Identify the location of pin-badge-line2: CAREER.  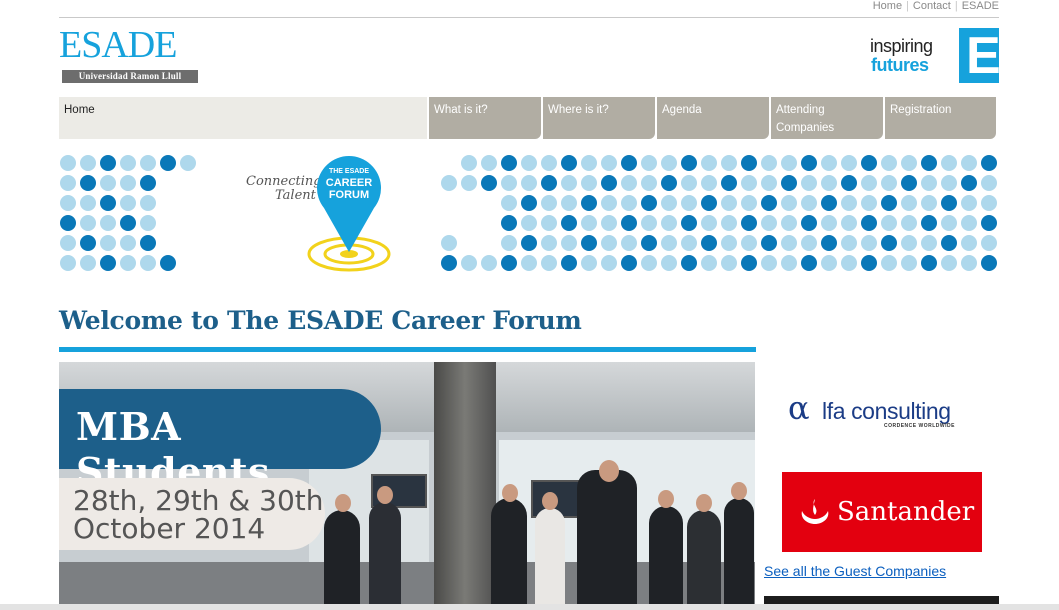
(349, 183).